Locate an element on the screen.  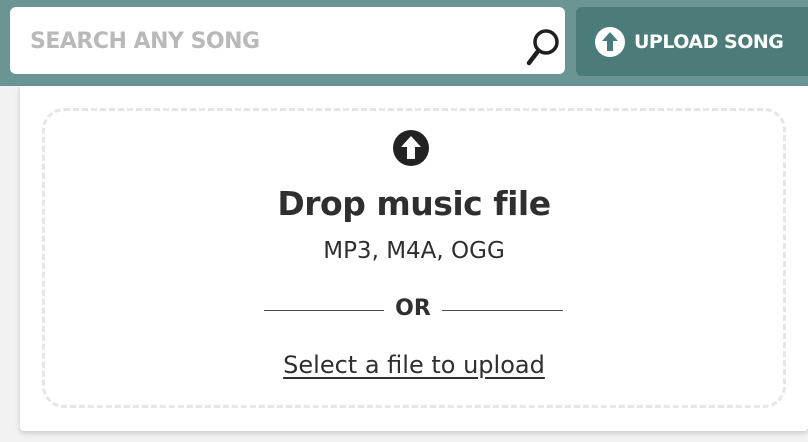
divider-line-right is located at coordinates (502, 310).